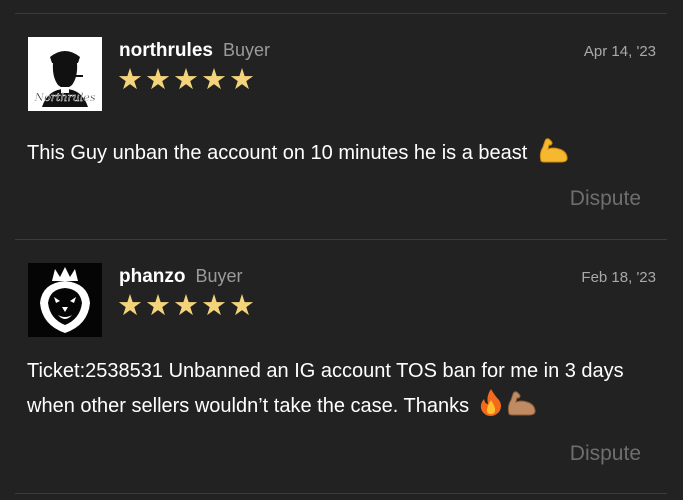 The image size is (683, 500). I want to click on top-divider, so click(341, 13).